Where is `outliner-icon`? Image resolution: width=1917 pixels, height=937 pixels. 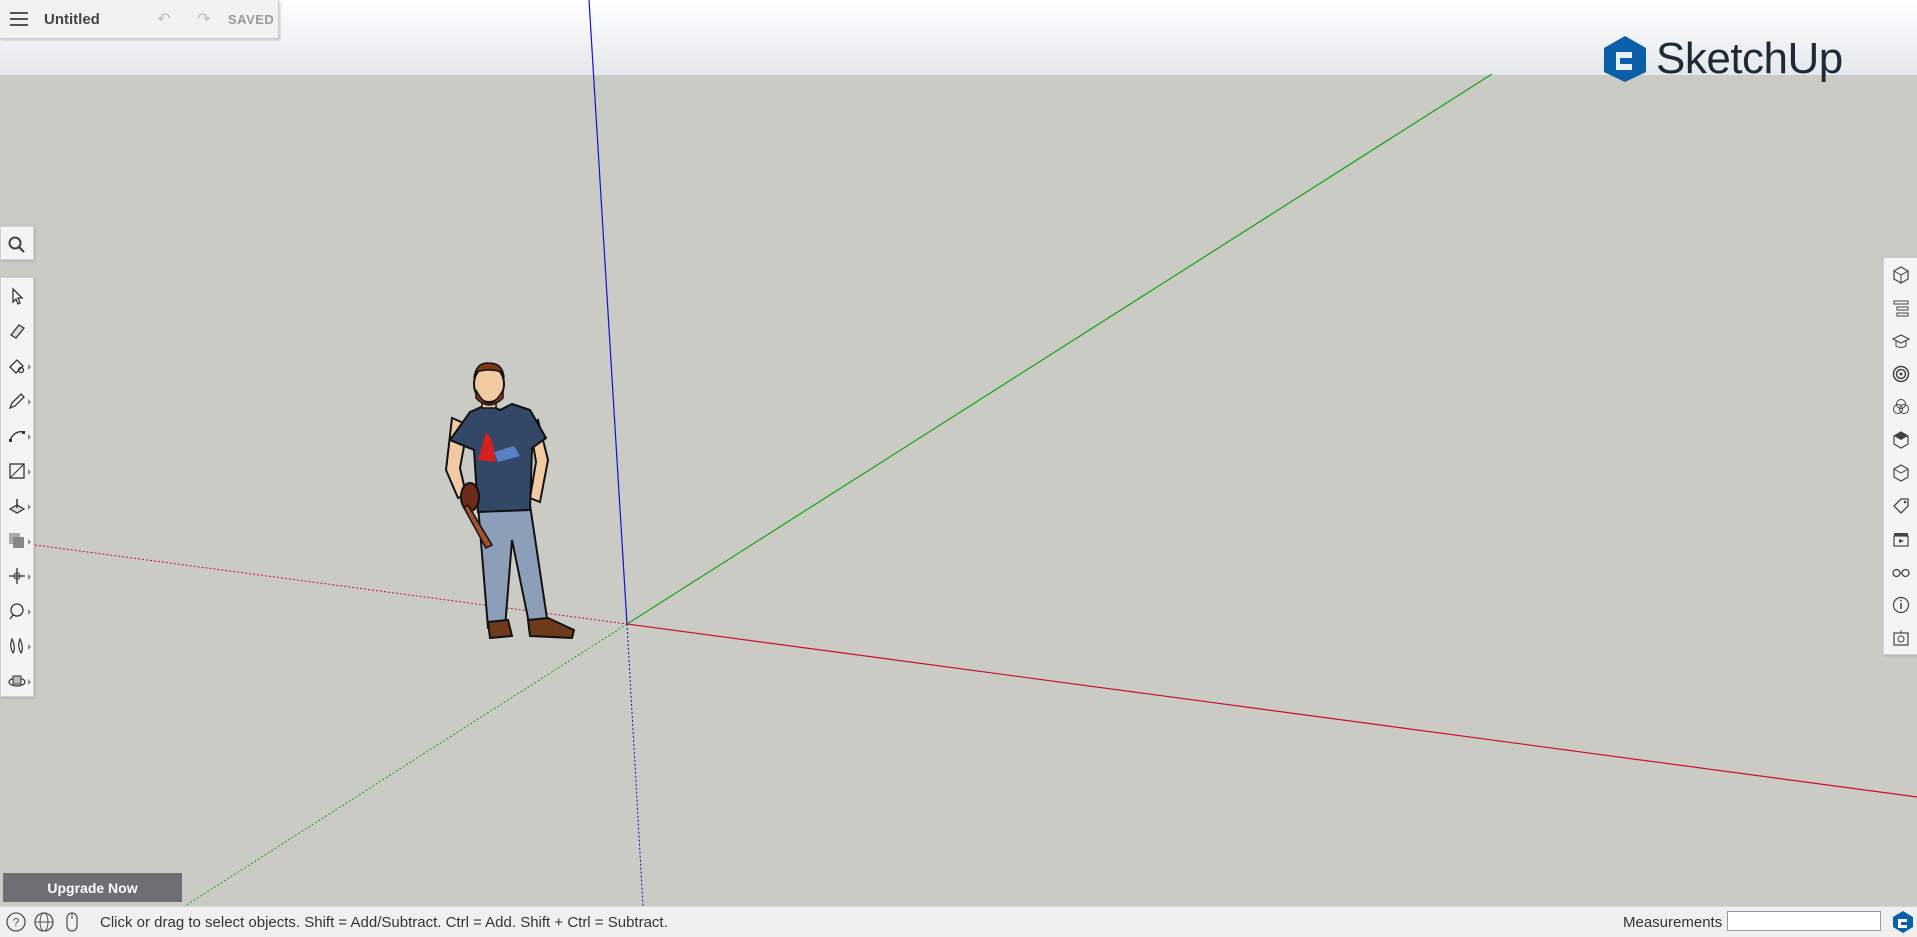
outliner-icon is located at coordinates (1900, 307).